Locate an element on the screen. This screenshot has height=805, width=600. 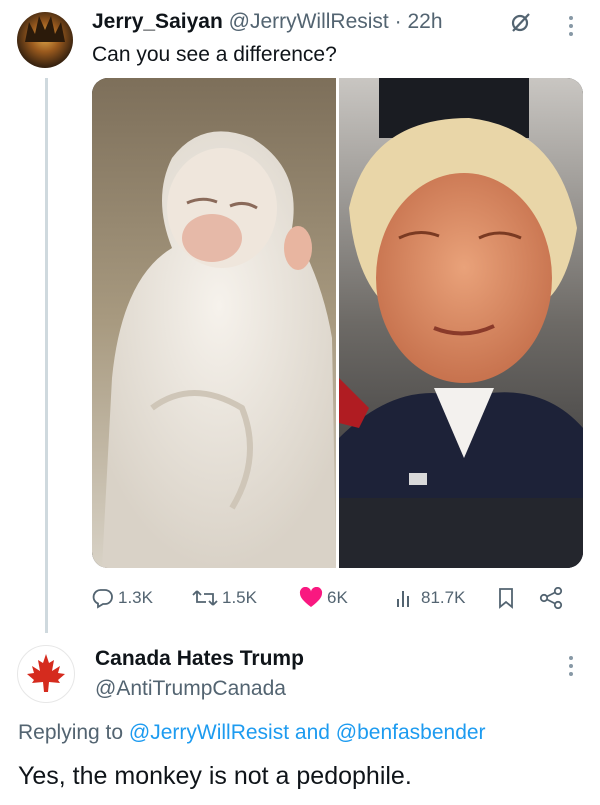
reply-count: 1.3K is located at coordinates (135, 597).